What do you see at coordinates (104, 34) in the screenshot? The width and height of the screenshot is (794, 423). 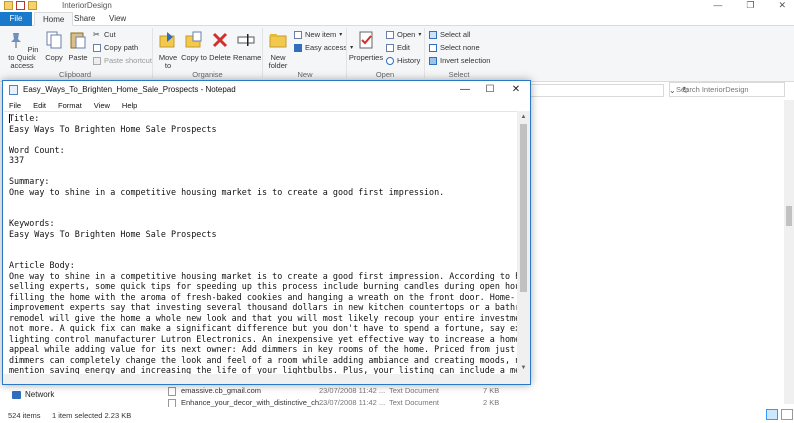 I see `cut-button: ✂ Cut` at bounding box center [104, 34].